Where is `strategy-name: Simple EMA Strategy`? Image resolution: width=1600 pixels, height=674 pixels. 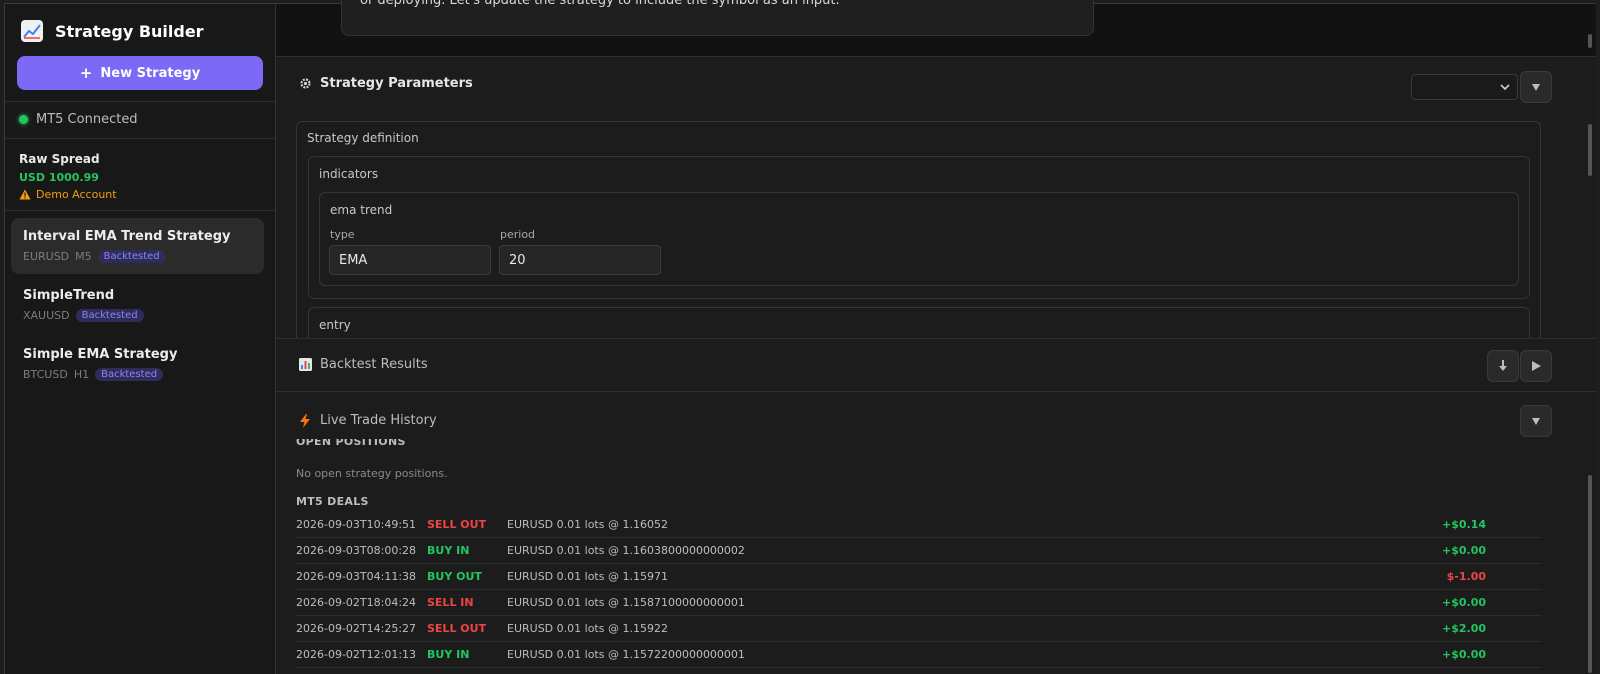
strategy-name: Simple EMA Strategy is located at coordinates (100, 354).